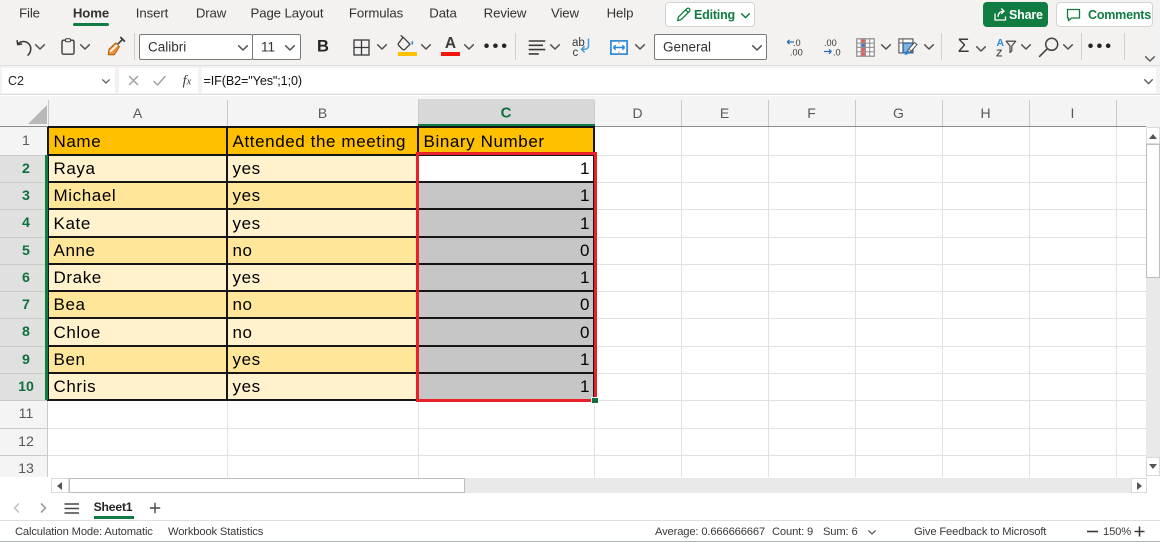 Image resolution: width=1160 pixels, height=542 pixels. What do you see at coordinates (999, 54) in the screenshot?
I see `svg-text: Z` at bounding box center [999, 54].